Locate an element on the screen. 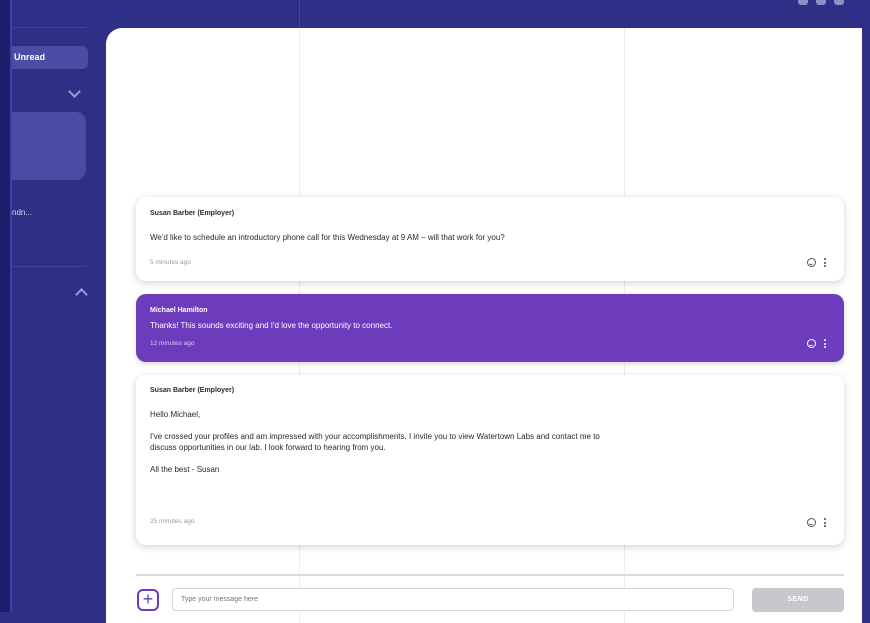  message-time: 25 minutes ago is located at coordinates (172, 521).